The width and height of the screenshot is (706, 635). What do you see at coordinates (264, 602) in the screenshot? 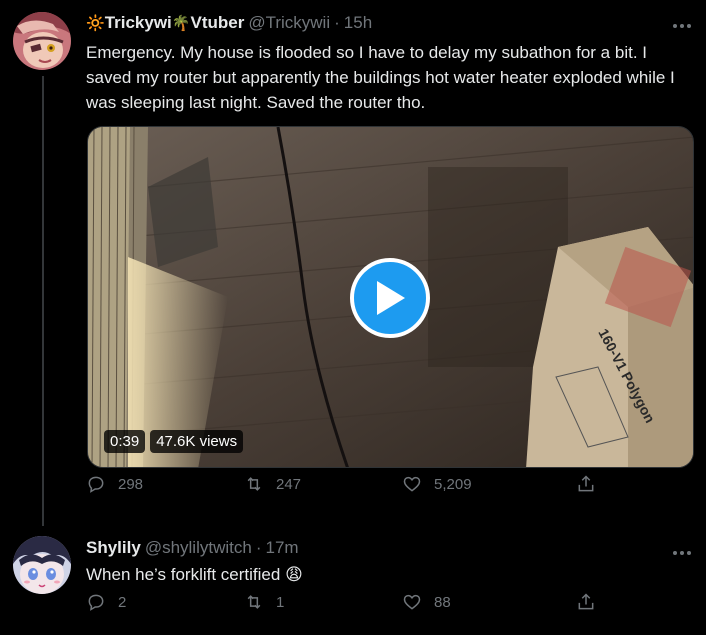
I see `retweet-button: 1` at bounding box center [264, 602].